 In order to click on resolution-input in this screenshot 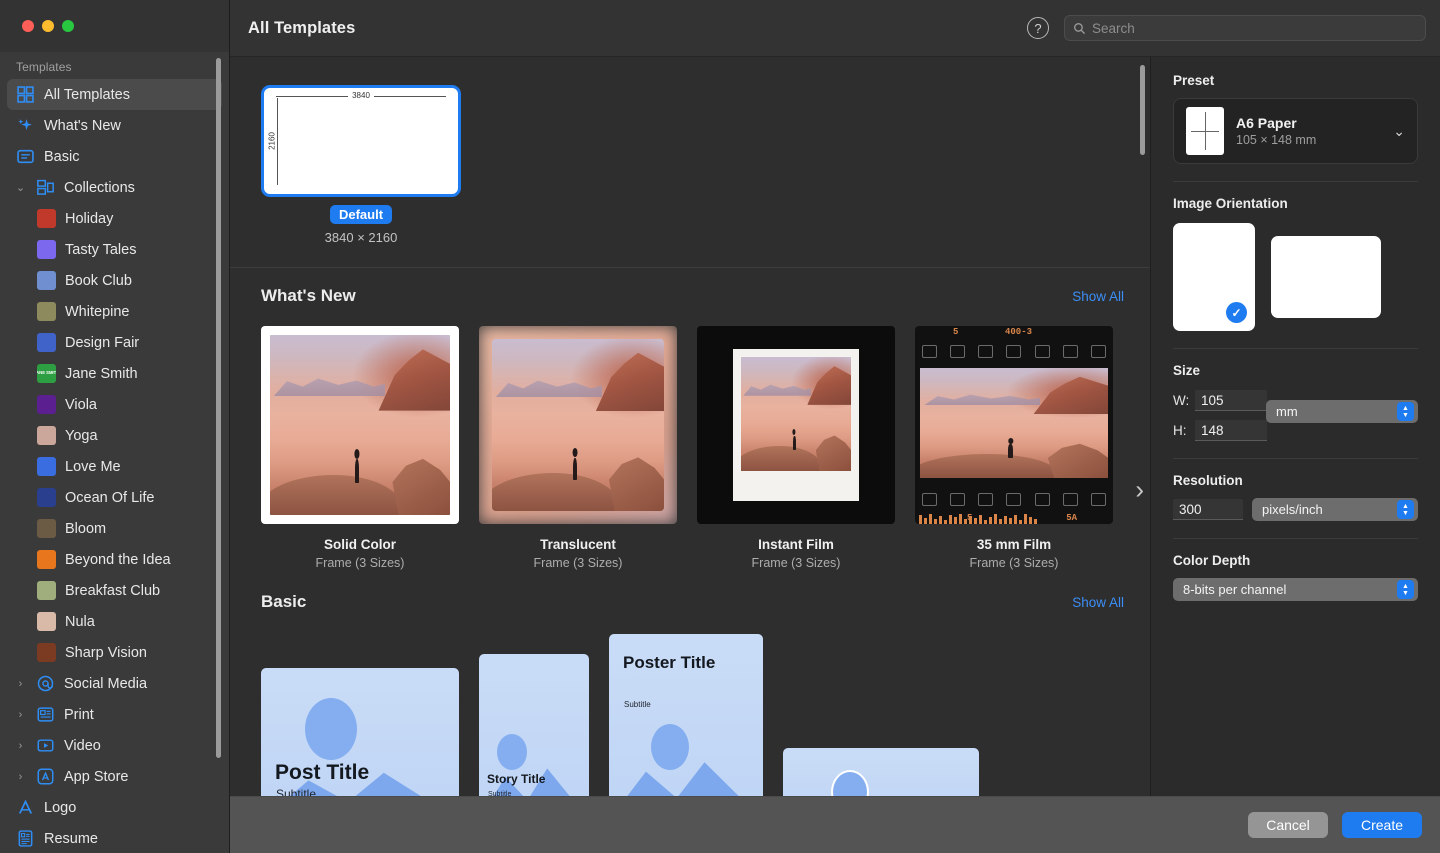, I will do `click(1208, 509)`.